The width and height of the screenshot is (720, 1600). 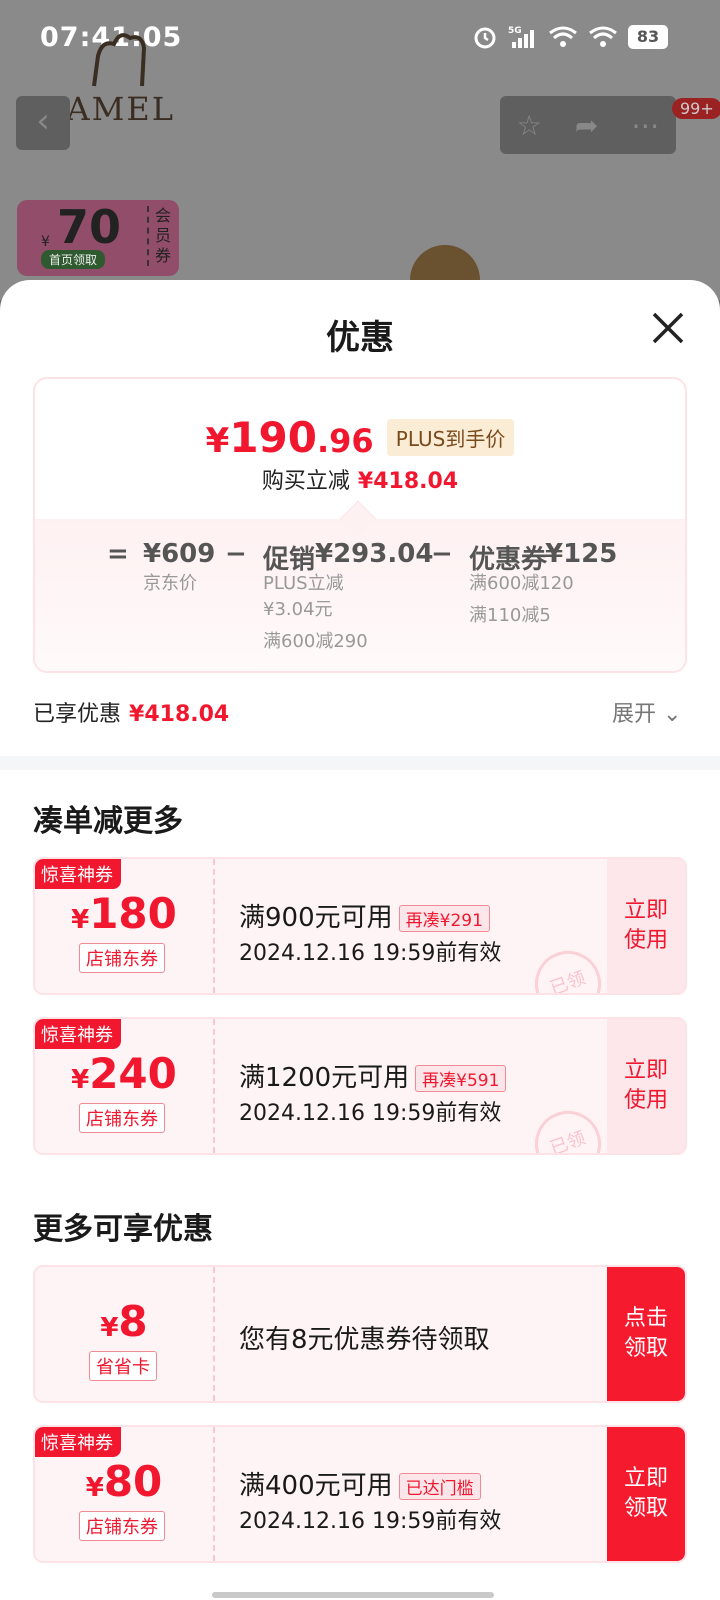 I want to click on member-coupon-side-label: 会员券, so click(x=159, y=236).